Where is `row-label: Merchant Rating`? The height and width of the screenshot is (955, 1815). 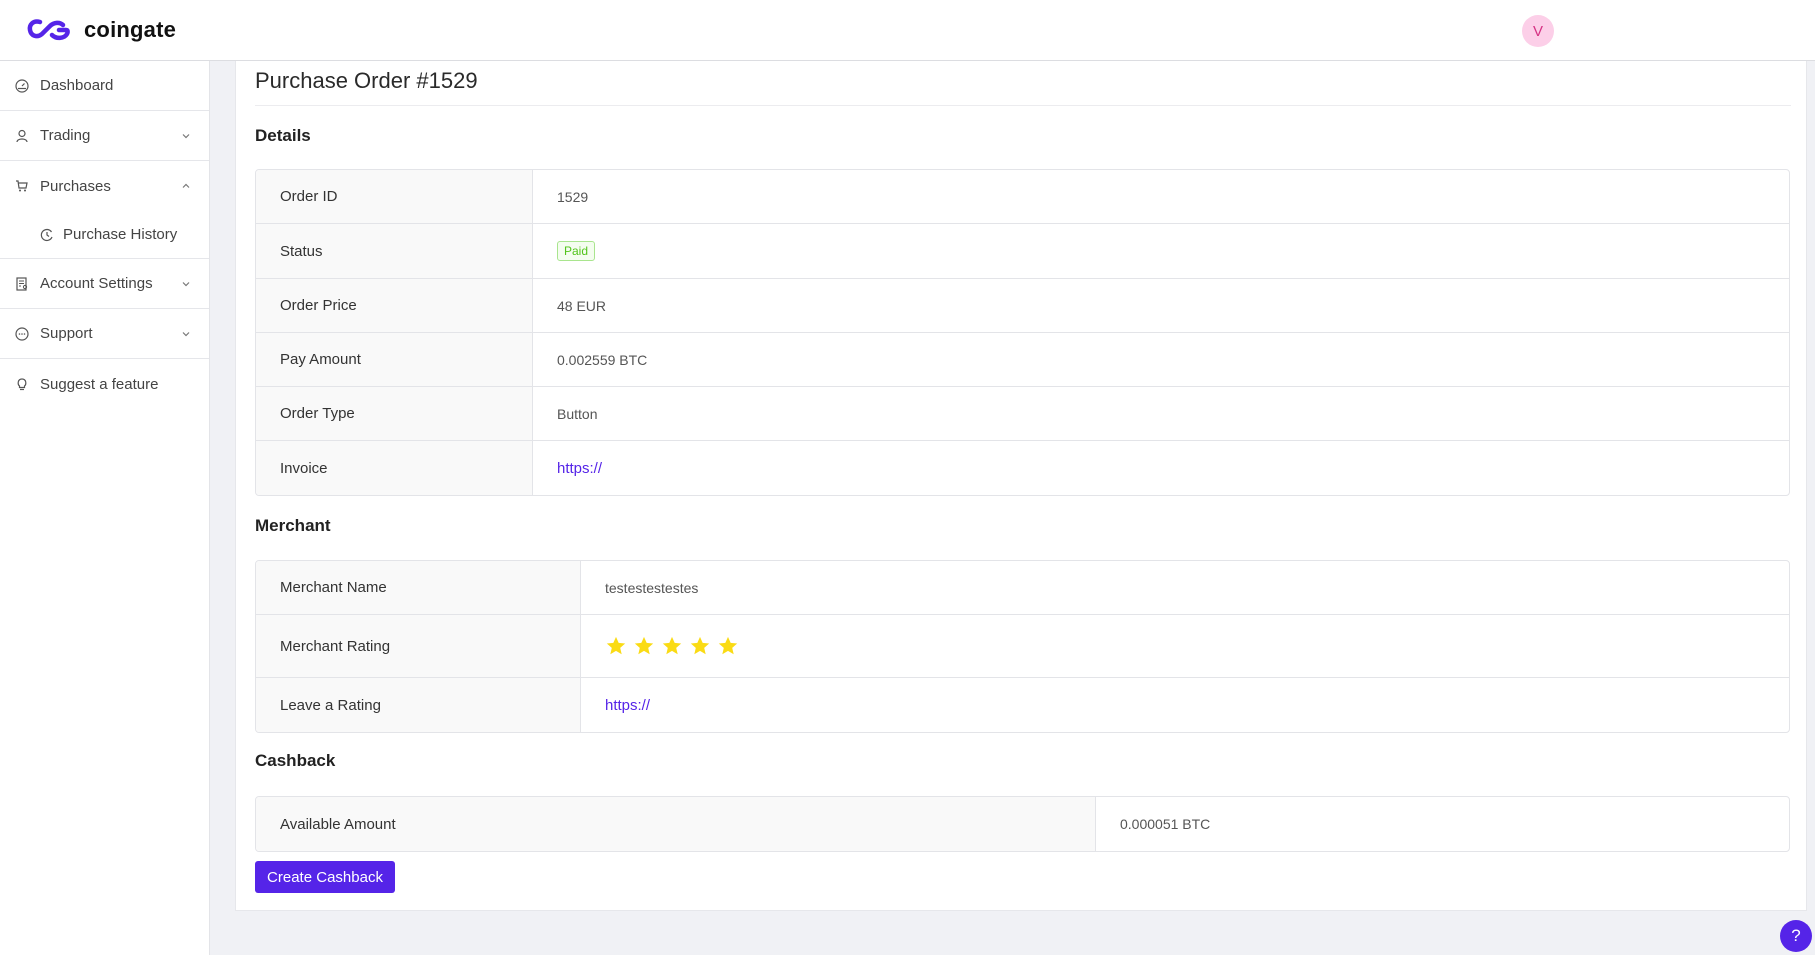
row-label: Merchant Rating is located at coordinates (418, 646).